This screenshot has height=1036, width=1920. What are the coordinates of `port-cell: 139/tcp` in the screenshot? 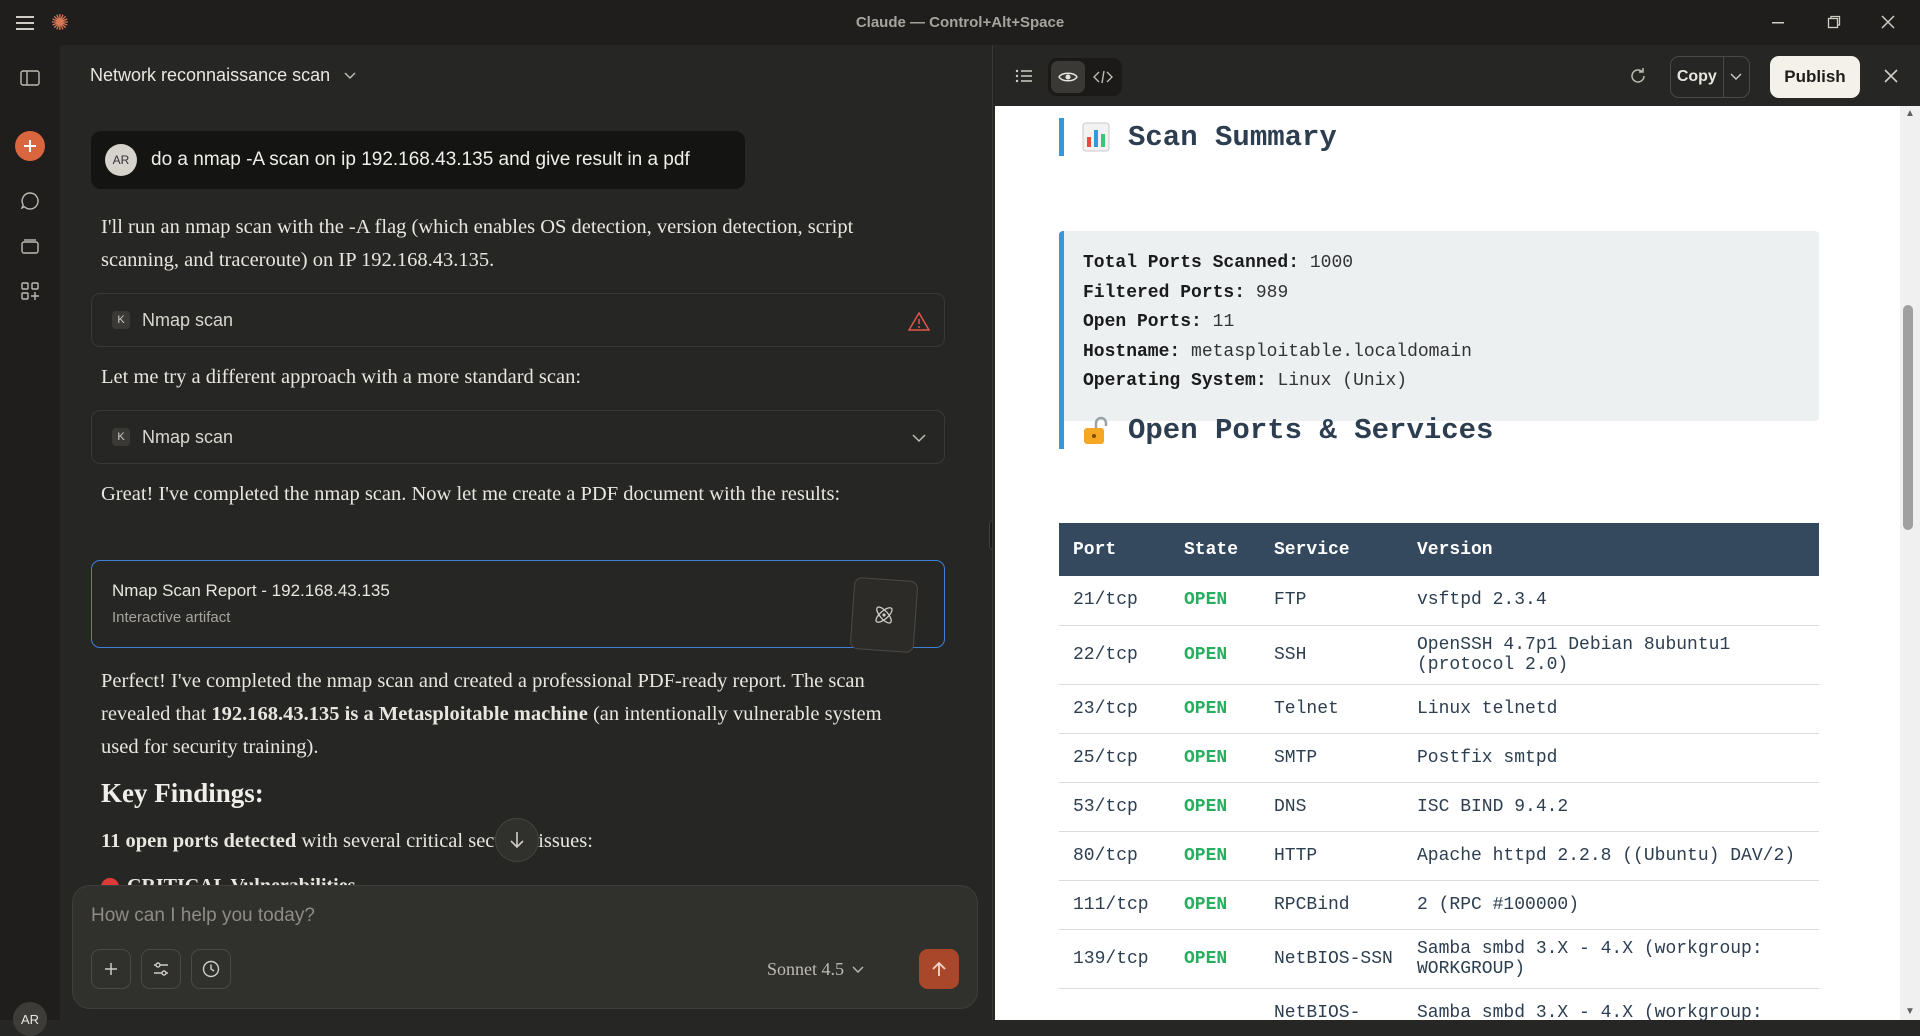 It's located at (1114, 959).